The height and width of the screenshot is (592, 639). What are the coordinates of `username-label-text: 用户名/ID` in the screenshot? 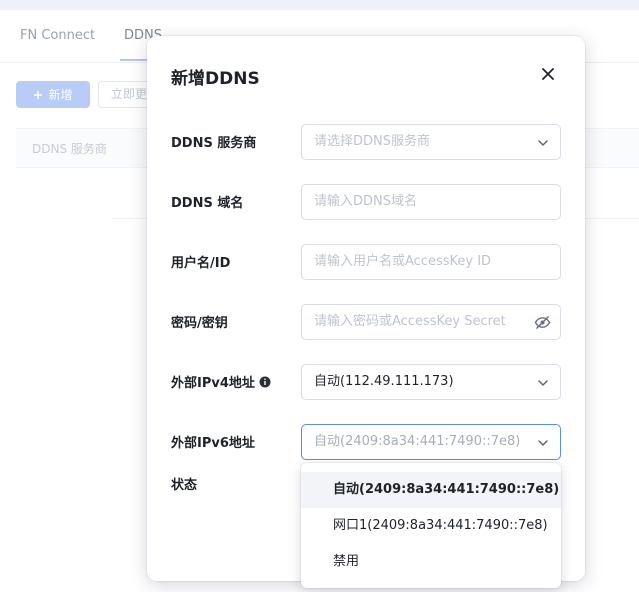 It's located at (201, 263).